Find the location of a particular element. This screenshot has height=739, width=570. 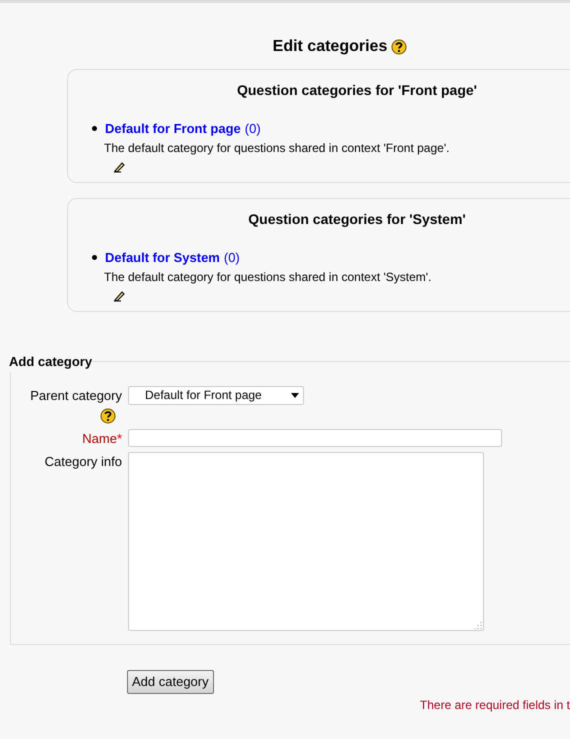

category-link: Default for Front page is located at coordinates (173, 128).